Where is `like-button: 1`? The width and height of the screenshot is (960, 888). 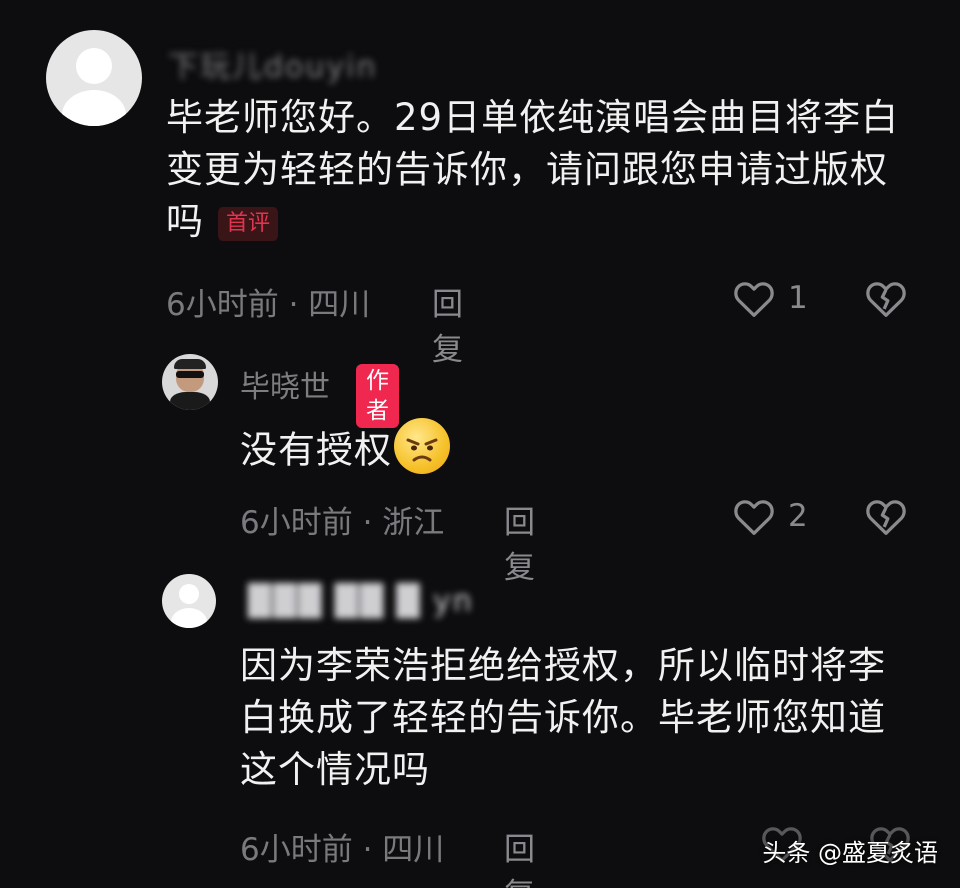 like-button: 1 is located at coordinates (770, 298).